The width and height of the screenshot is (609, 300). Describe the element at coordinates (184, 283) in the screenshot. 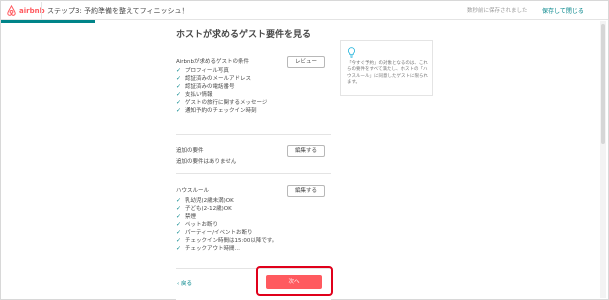

I see `back-link: ‹ 戻る` at that location.